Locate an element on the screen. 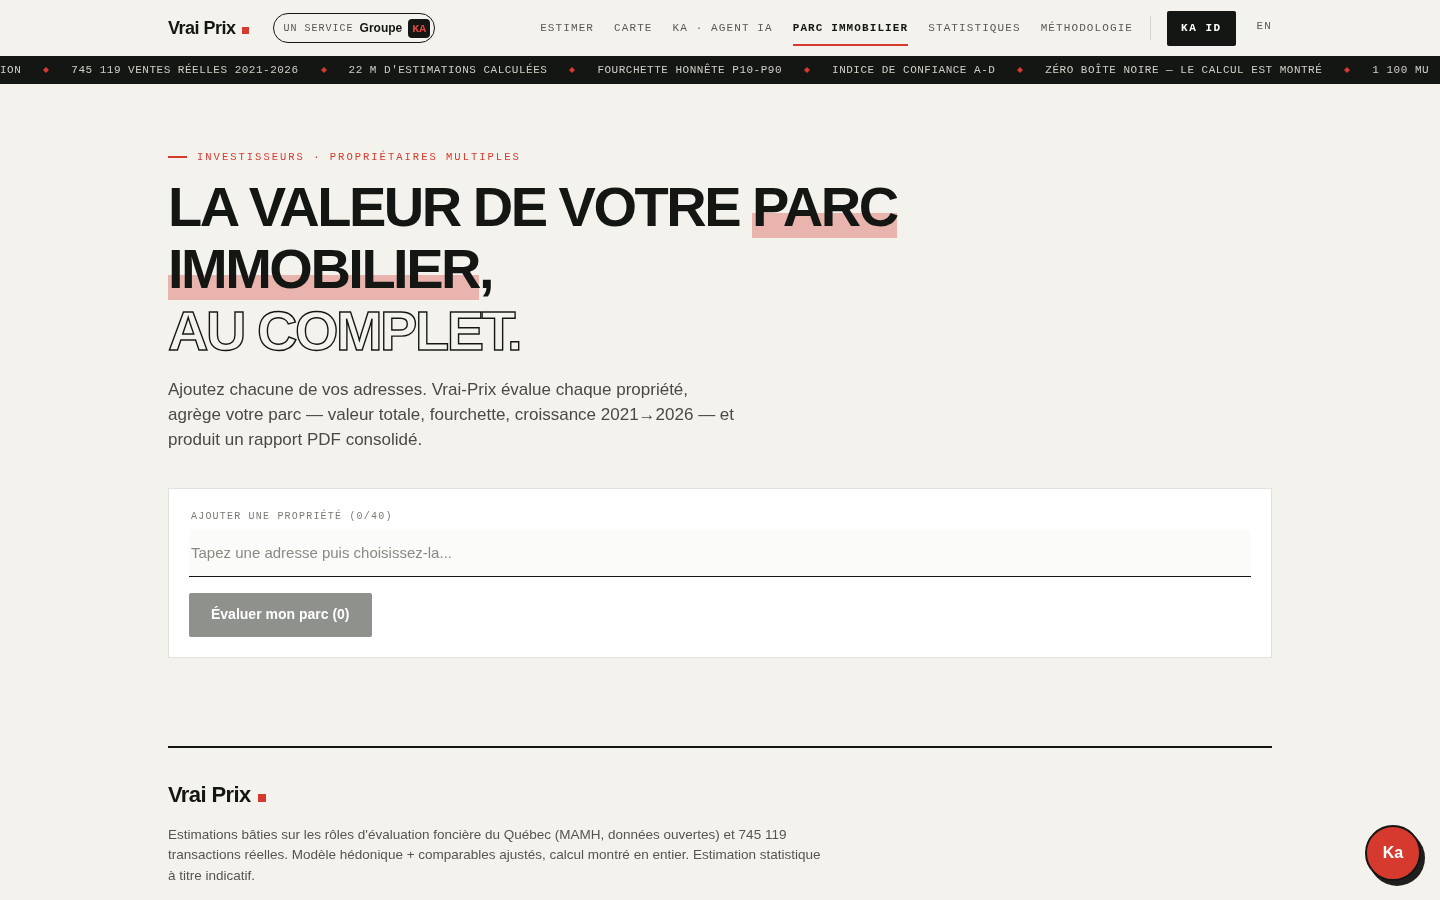 The image size is (1440, 900). dash-icon is located at coordinates (177, 157).